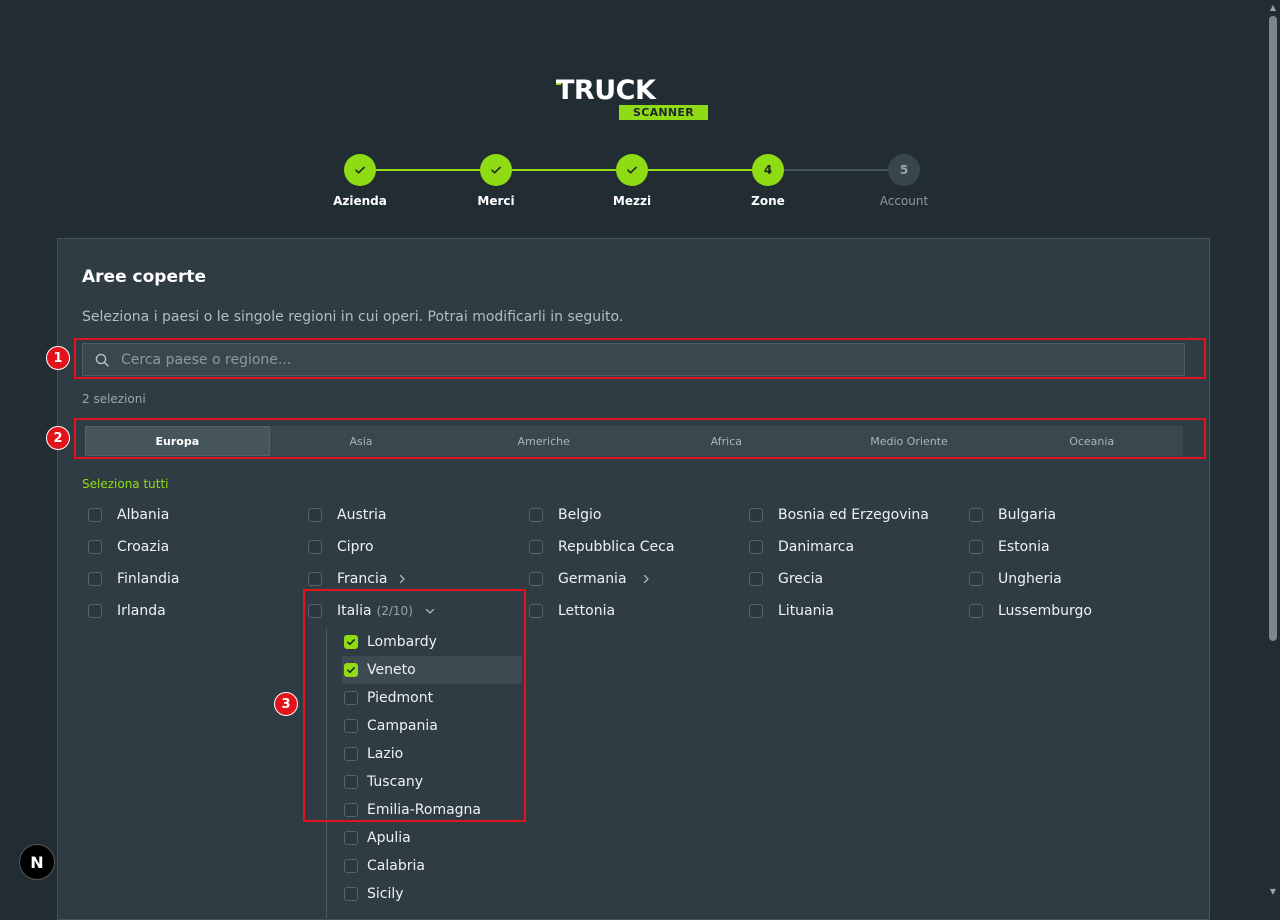  I want to click on country-bulgaria: Bulgaria, so click(1012, 515).